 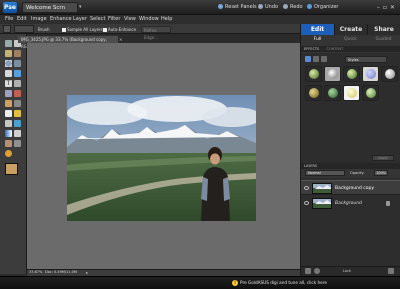 I want to click on clone-stamp-tool-icon, so click(x=17, y=103).